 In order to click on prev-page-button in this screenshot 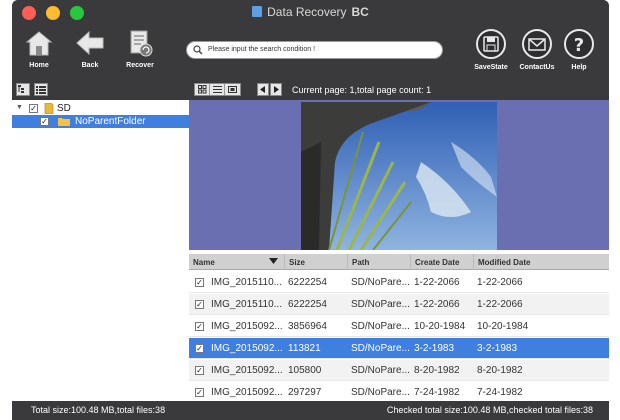, I will do `click(263, 89)`.